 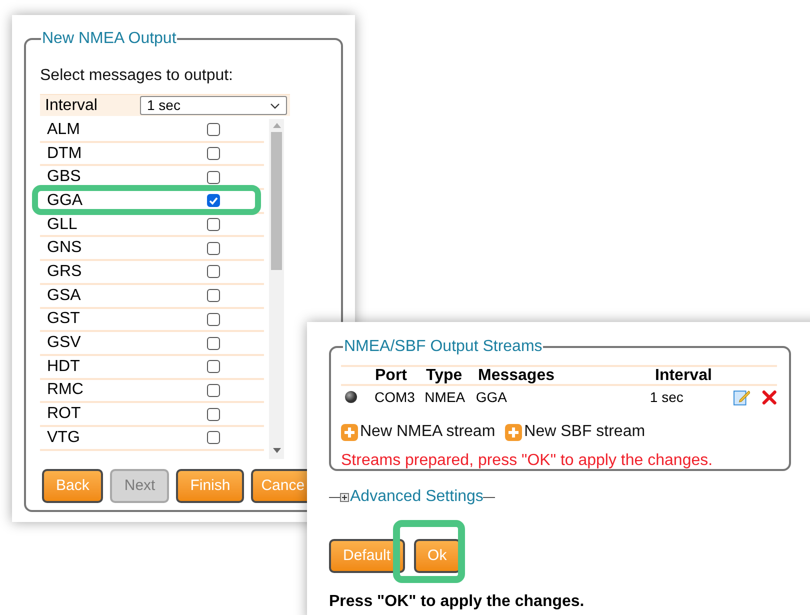 I want to click on footer-note: Press "OK" to apply the changes., so click(x=457, y=602).